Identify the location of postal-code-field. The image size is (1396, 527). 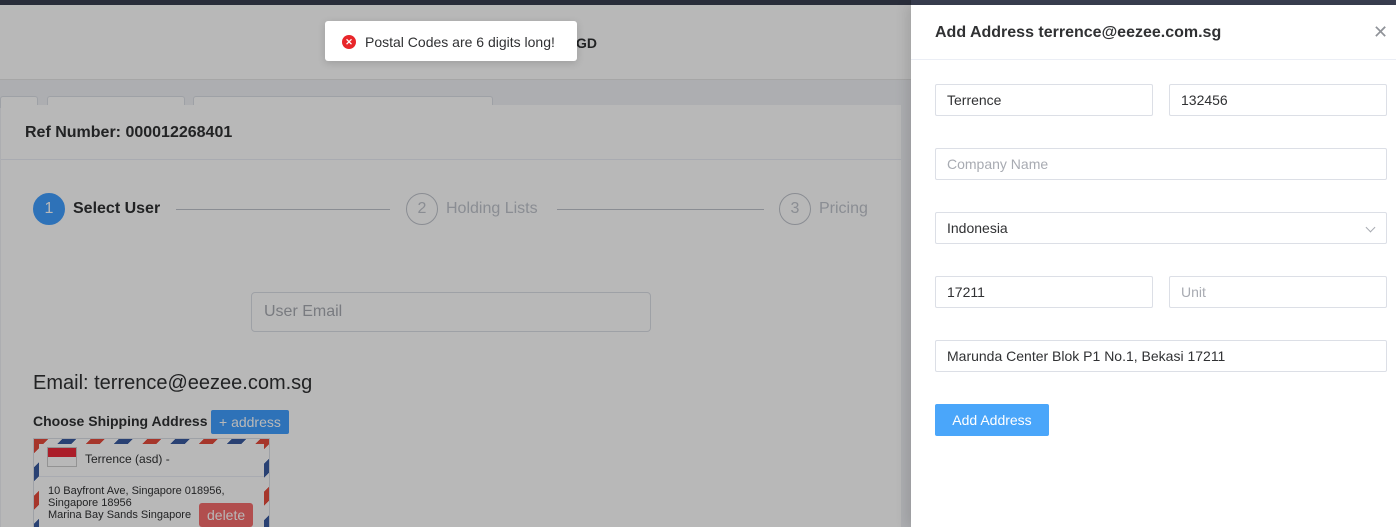
(1044, 292).